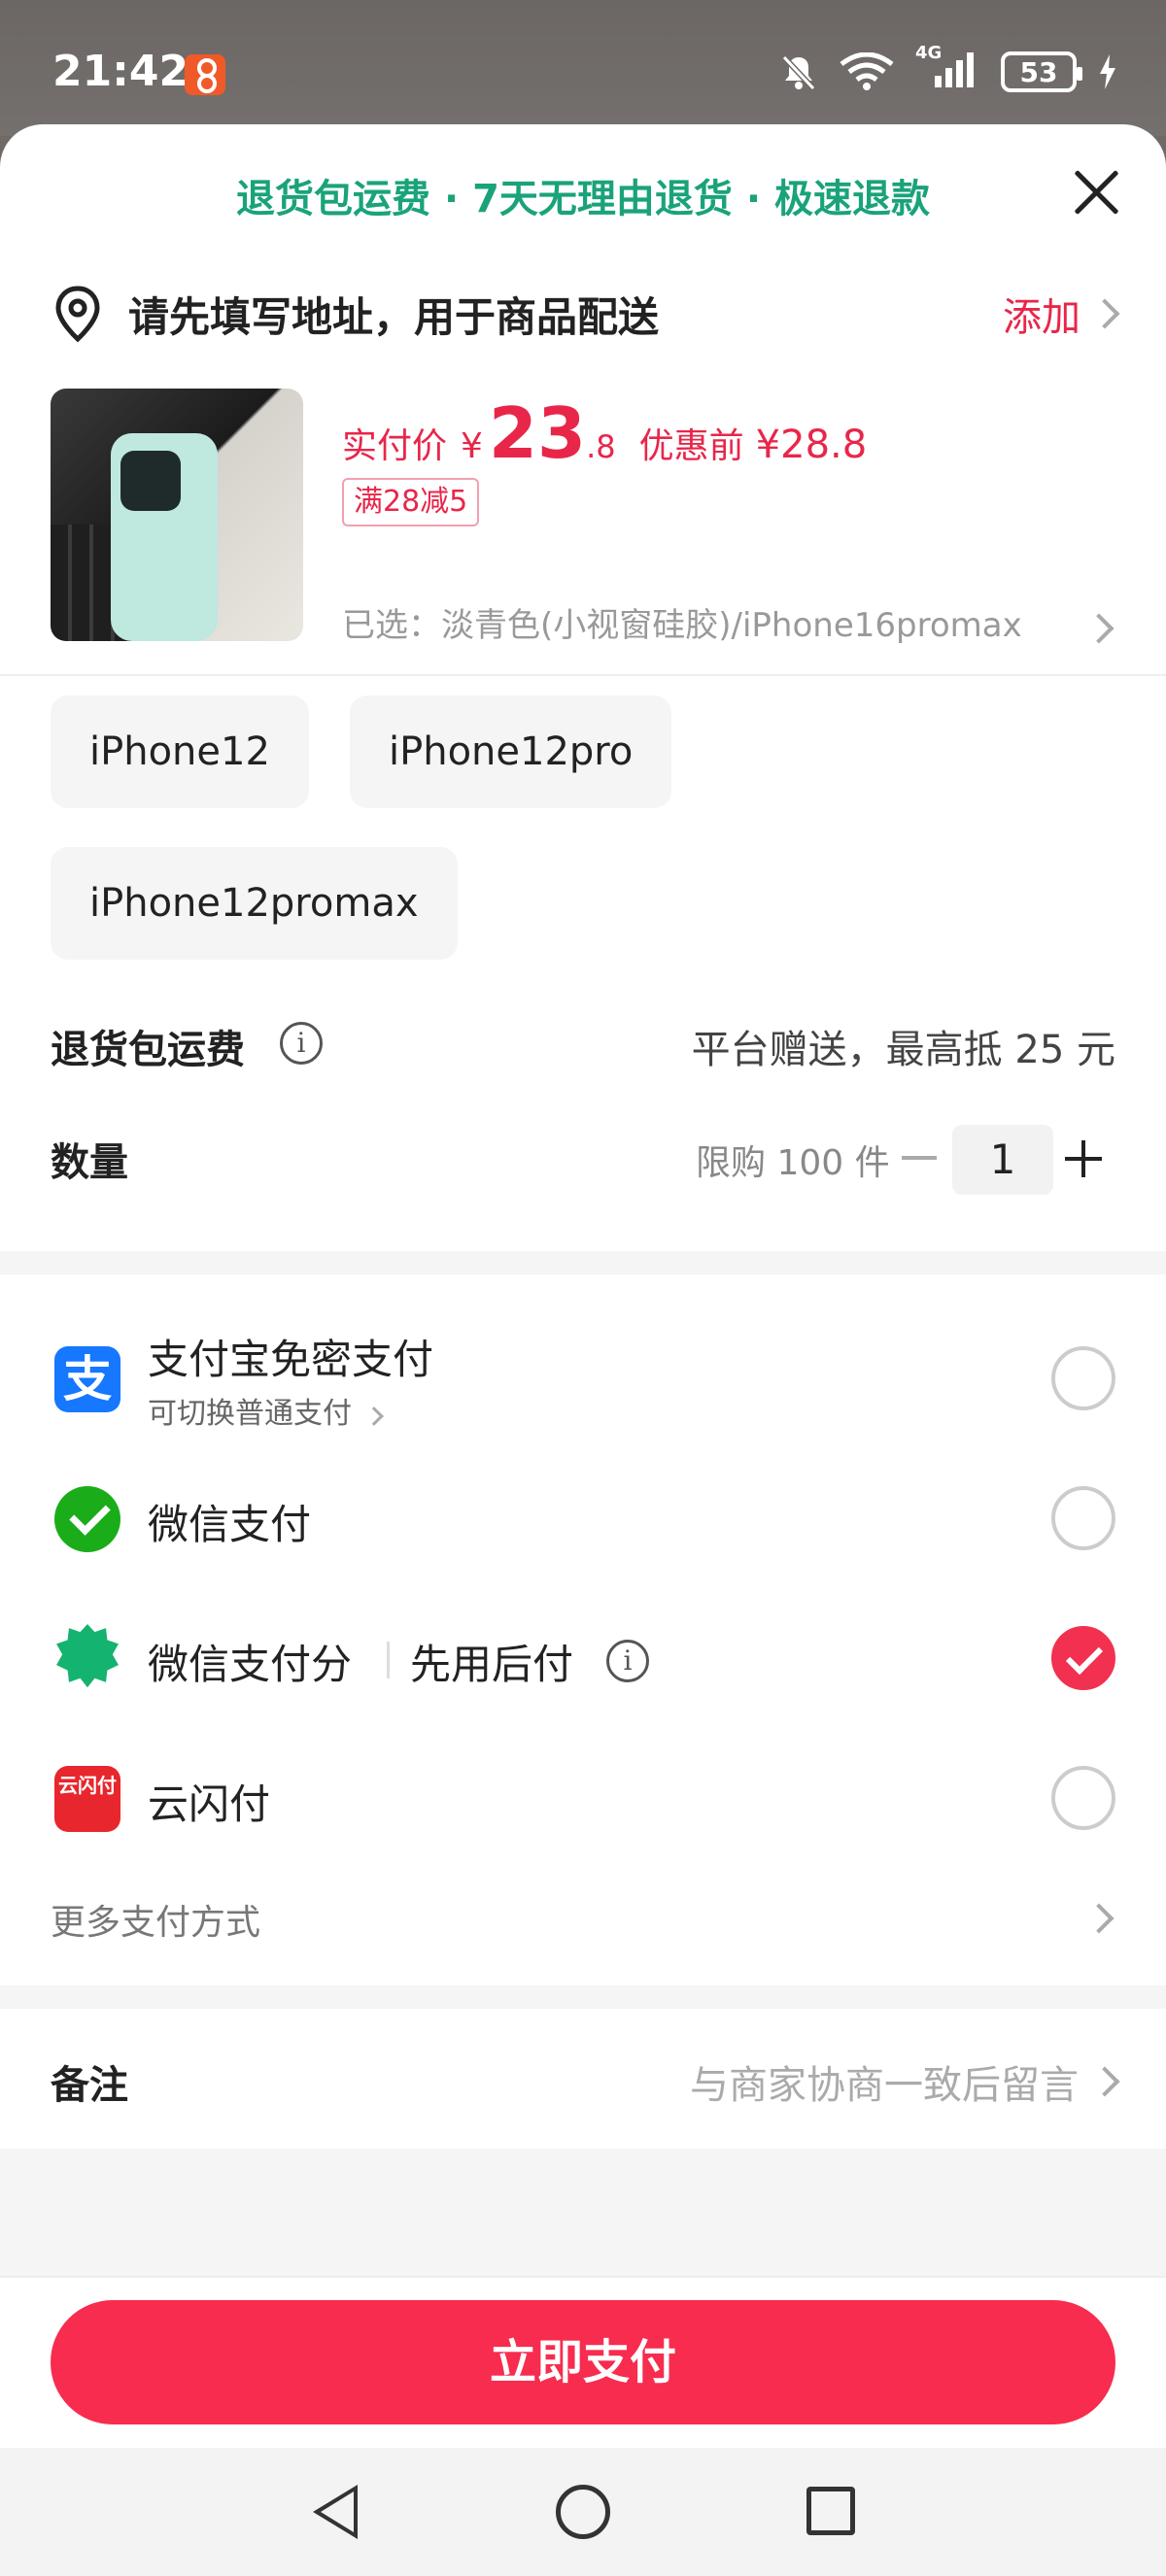 The width and height of the screenshot is (1166, 2576). Describe the element at coordinates (388, 1660) in the screenshot. I see `separator` at that location.